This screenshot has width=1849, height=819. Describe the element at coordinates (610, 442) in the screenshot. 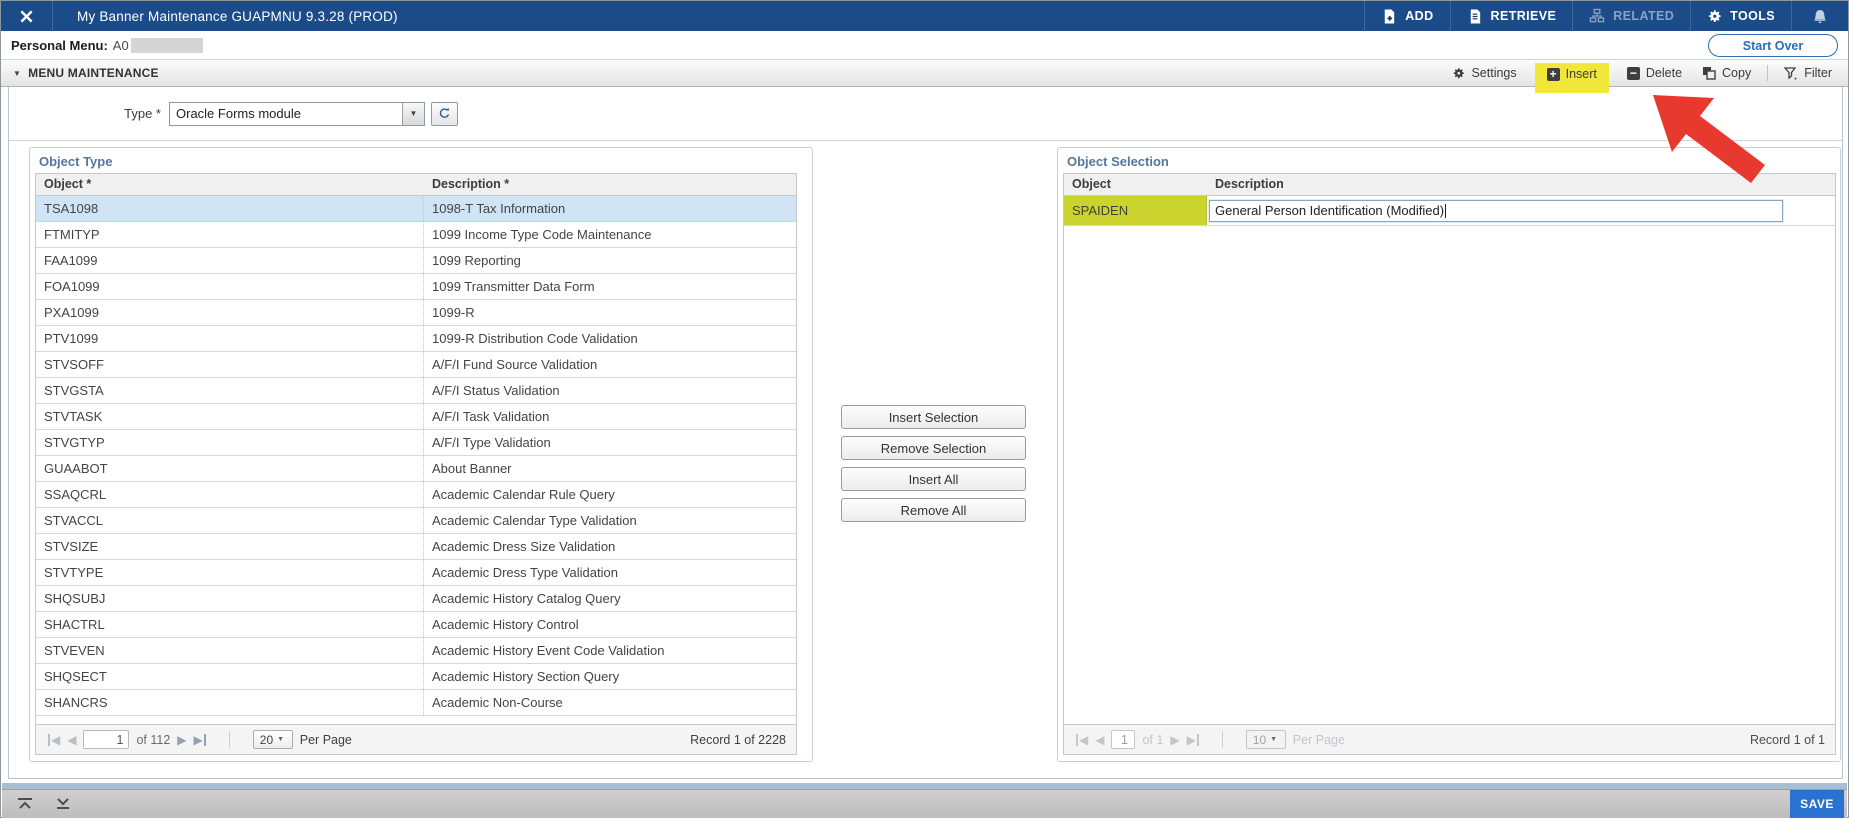

I see `description-cell: A/F/I Type Validation` at that location.